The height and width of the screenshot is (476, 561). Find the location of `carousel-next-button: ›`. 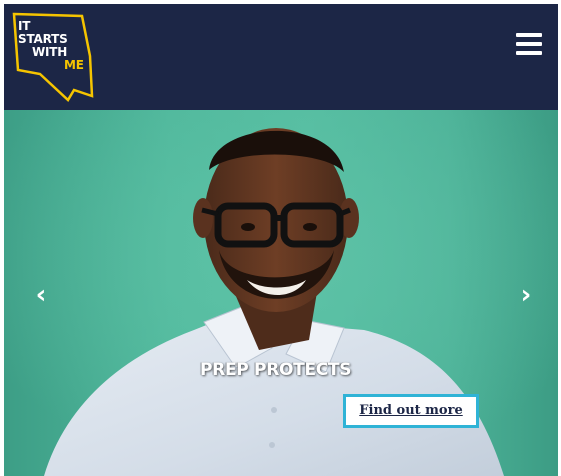

carousel-next-button: › is located at coordinates (526, 295).